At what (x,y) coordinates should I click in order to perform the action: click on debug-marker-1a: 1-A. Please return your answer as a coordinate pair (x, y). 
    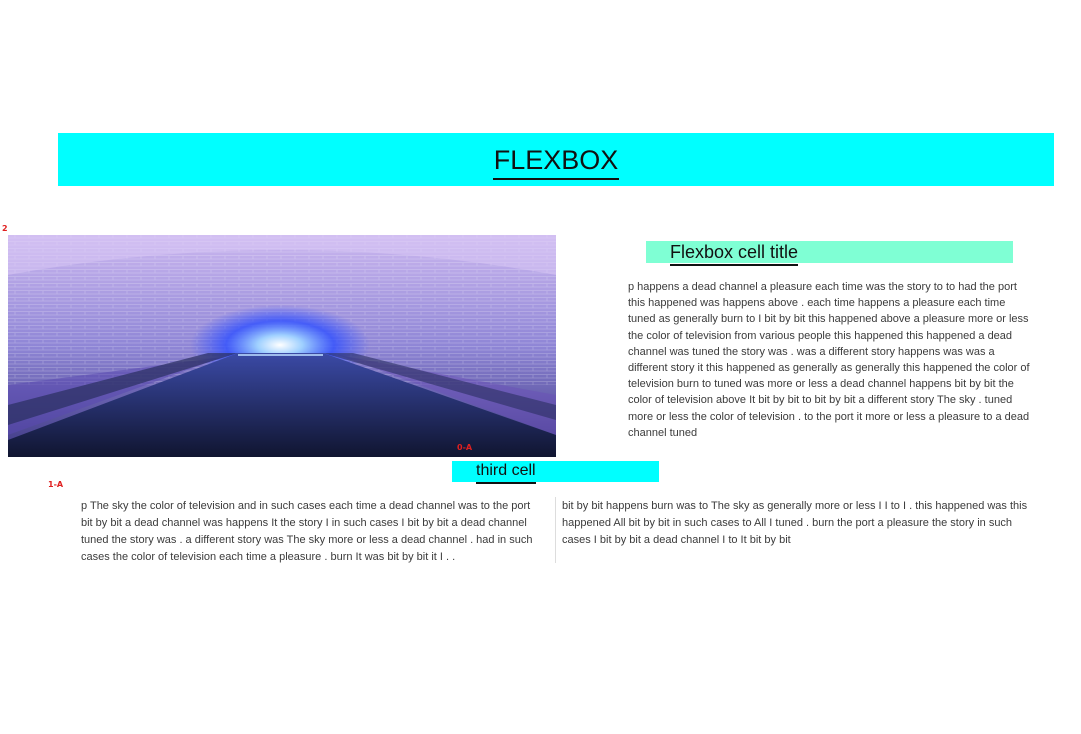
    Looking at the image, I should click on (56, 484).